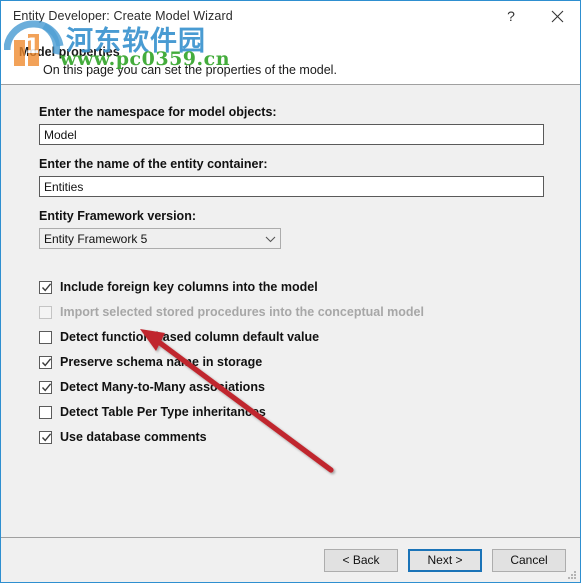 The width and height of the screenshot is (581, 583). What do you see at coordinates (290, 16) in the screenshot?
I see `title-bar: Entity Developer: Create Model Wizard ?` at bounding box center [290, 16].